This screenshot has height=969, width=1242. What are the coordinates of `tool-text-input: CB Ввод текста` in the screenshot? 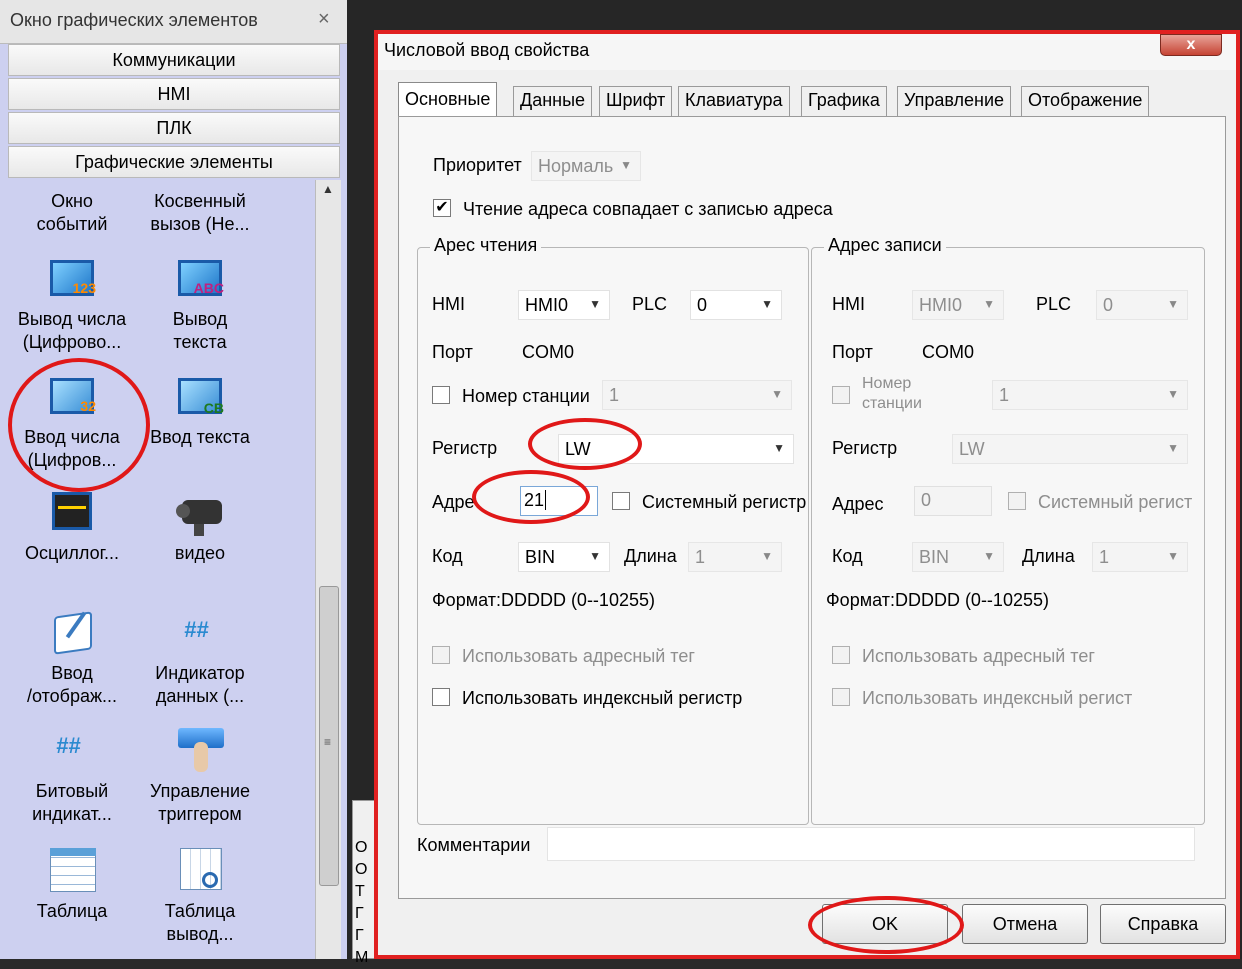 It's located at (200, 410).